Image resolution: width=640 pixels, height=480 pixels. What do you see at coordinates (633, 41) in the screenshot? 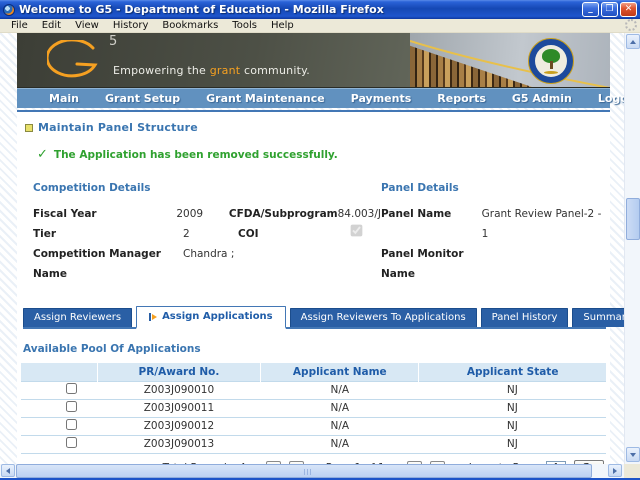
I see `scroll-up-button` at bounding box center [633, 41].